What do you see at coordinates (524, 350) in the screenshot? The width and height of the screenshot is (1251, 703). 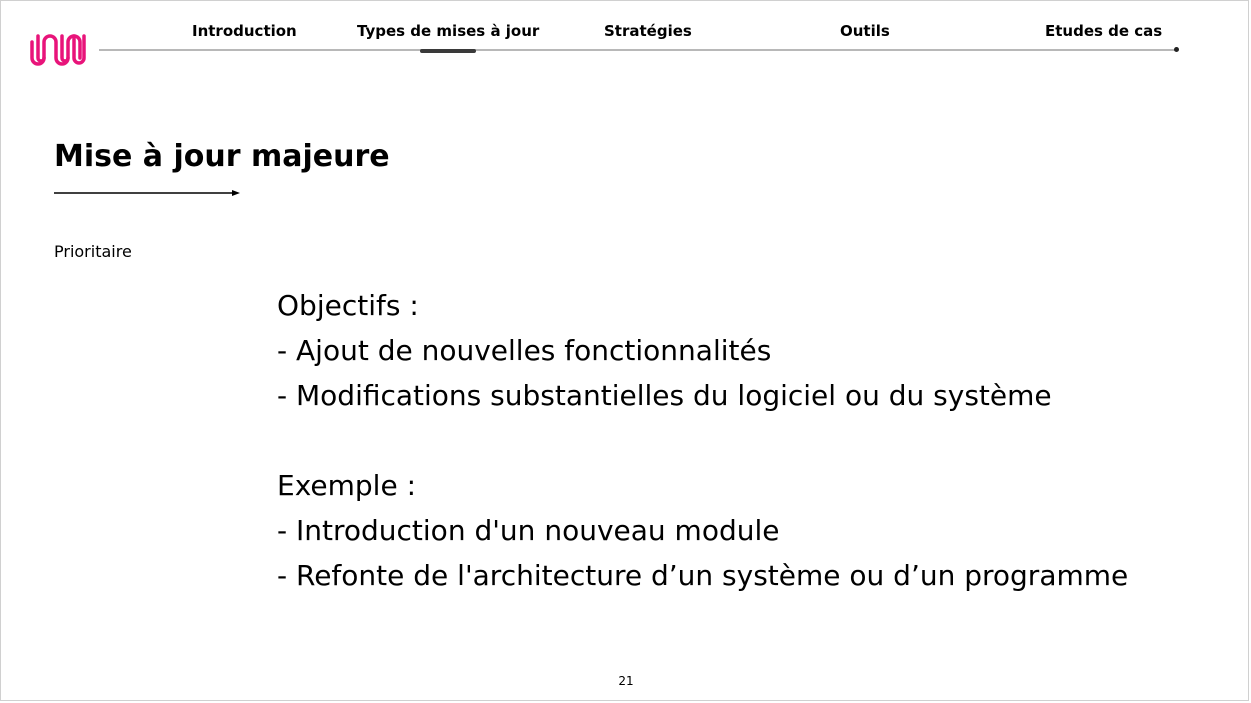 I see `objective-item: - Ajout de nouvelles fonctionnalités` at bounding box center [524, 350].